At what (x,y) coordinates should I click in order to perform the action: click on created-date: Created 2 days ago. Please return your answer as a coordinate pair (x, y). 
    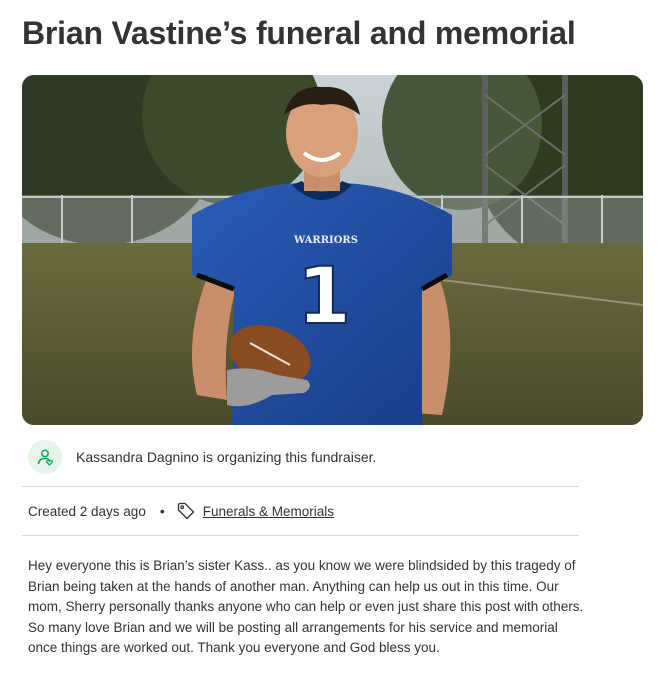
    Looking at the image, I should click on (87, 511).